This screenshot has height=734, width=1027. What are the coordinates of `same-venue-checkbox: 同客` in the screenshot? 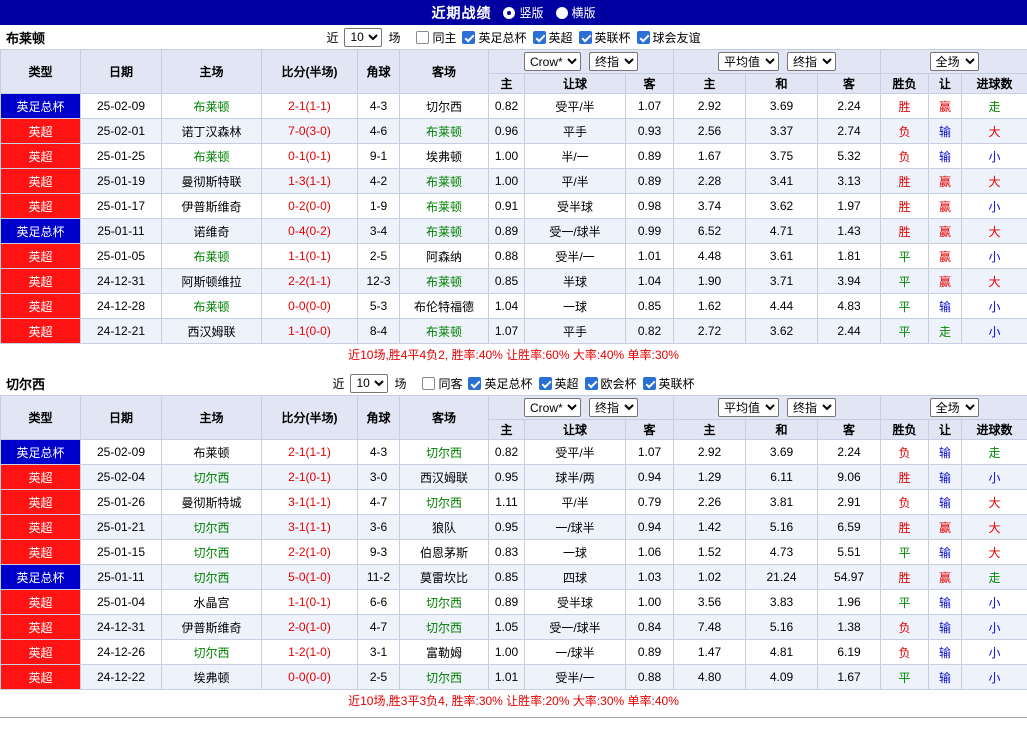 It's located at (442, 383).